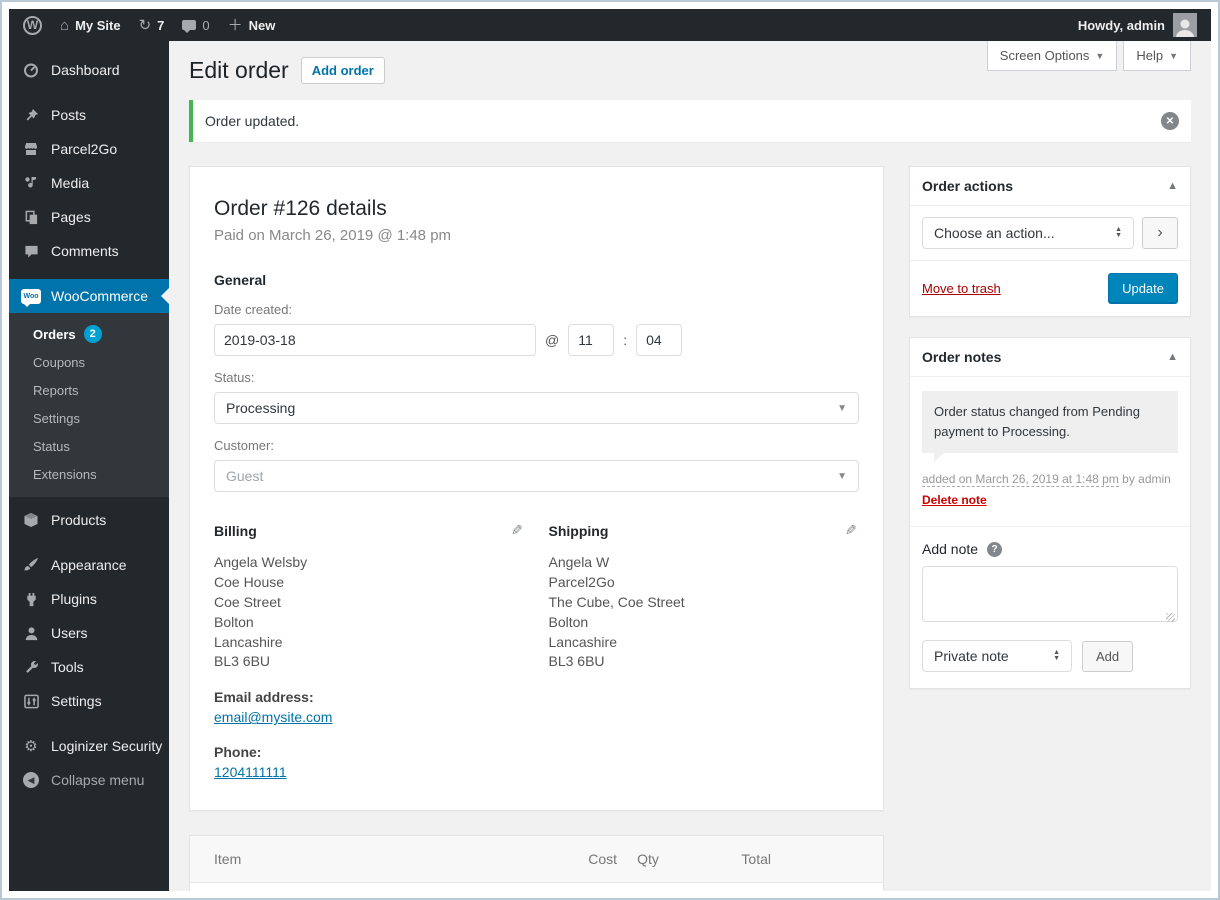 This screenshot has width=1220, height=900. Describe the element at coordinates (659, 340) in the screenshot. I see `minute-input` at that location.